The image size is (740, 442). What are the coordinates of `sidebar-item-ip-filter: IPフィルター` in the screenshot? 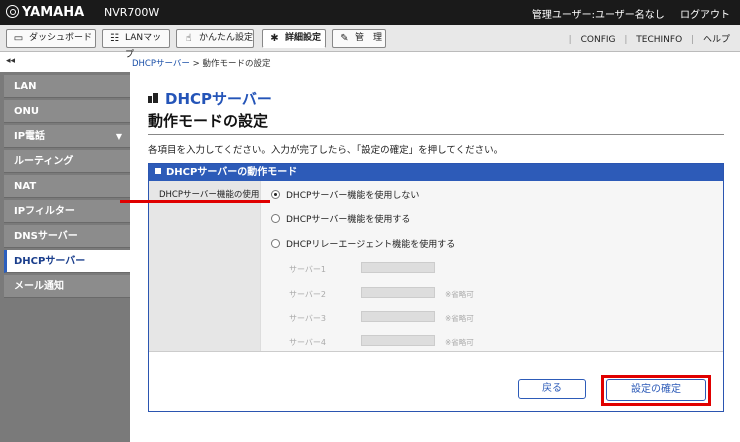 It's located at (67, 211).